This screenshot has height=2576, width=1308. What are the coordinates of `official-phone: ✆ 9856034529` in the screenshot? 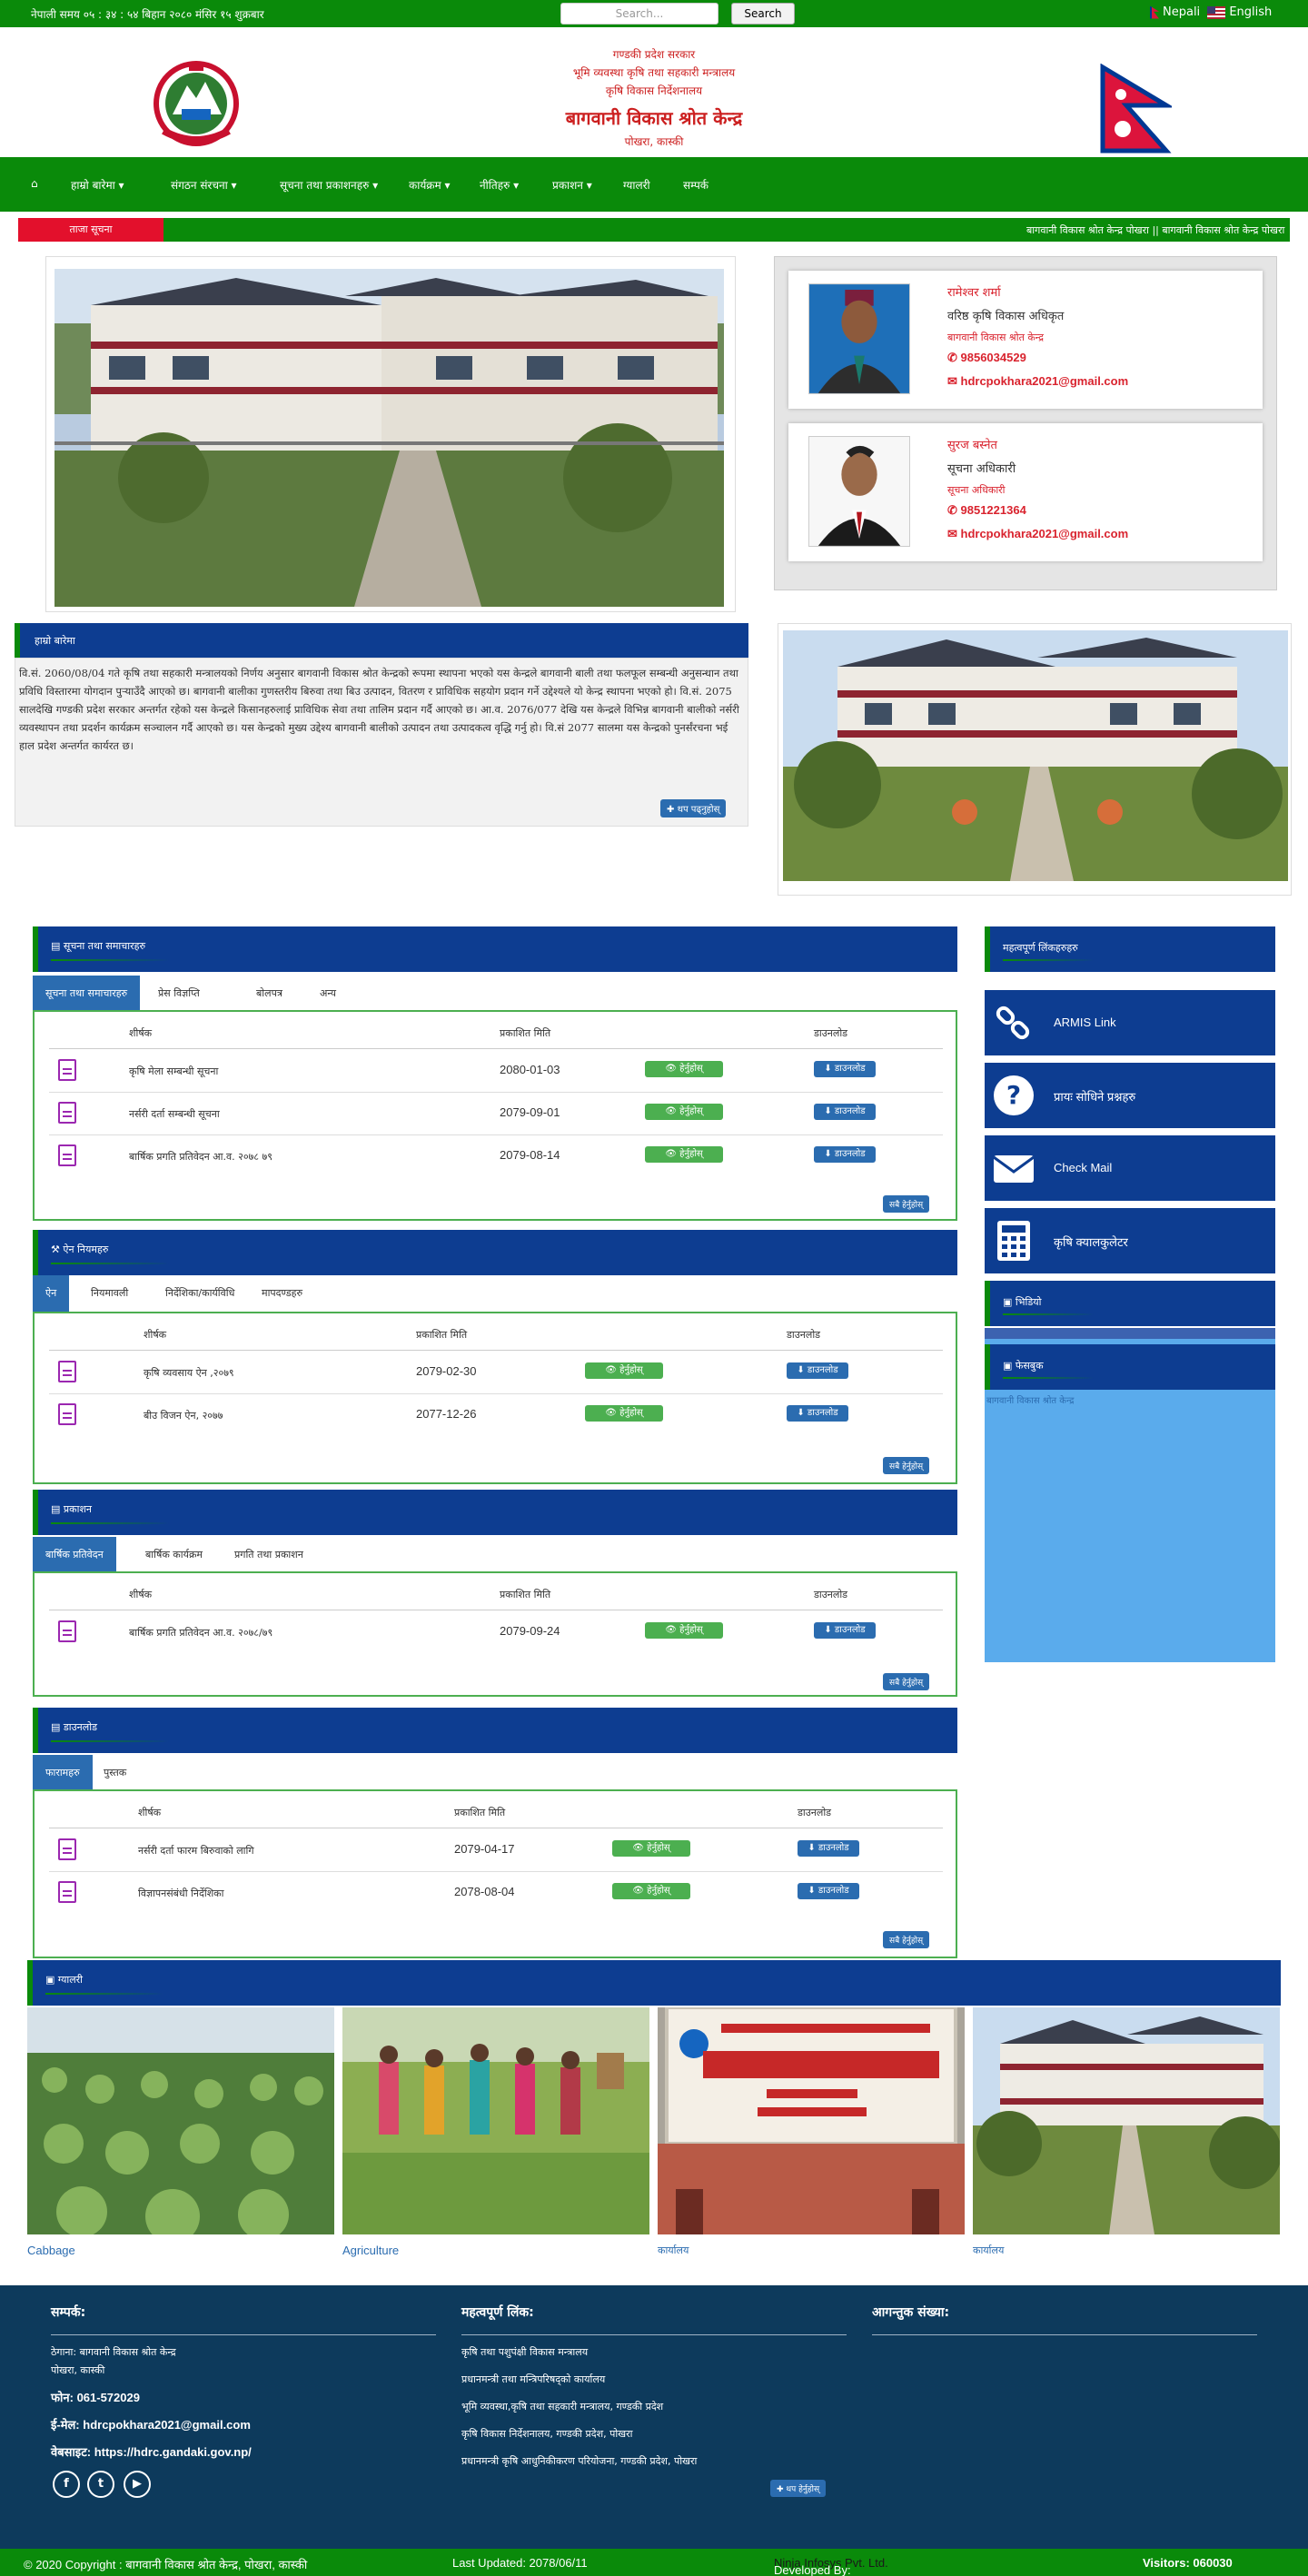 It's located at (987, 358).